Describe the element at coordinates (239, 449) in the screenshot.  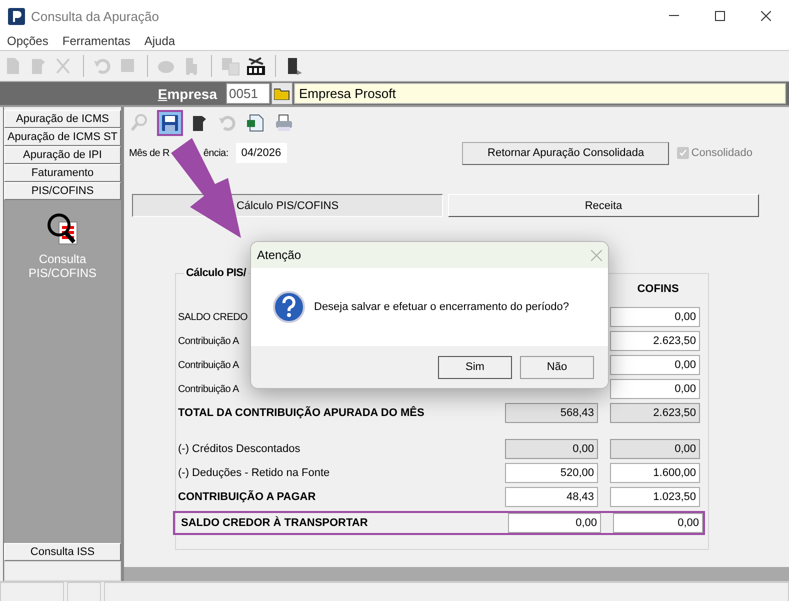
I see `row-label: (-) Créditos Descontados` at that location.